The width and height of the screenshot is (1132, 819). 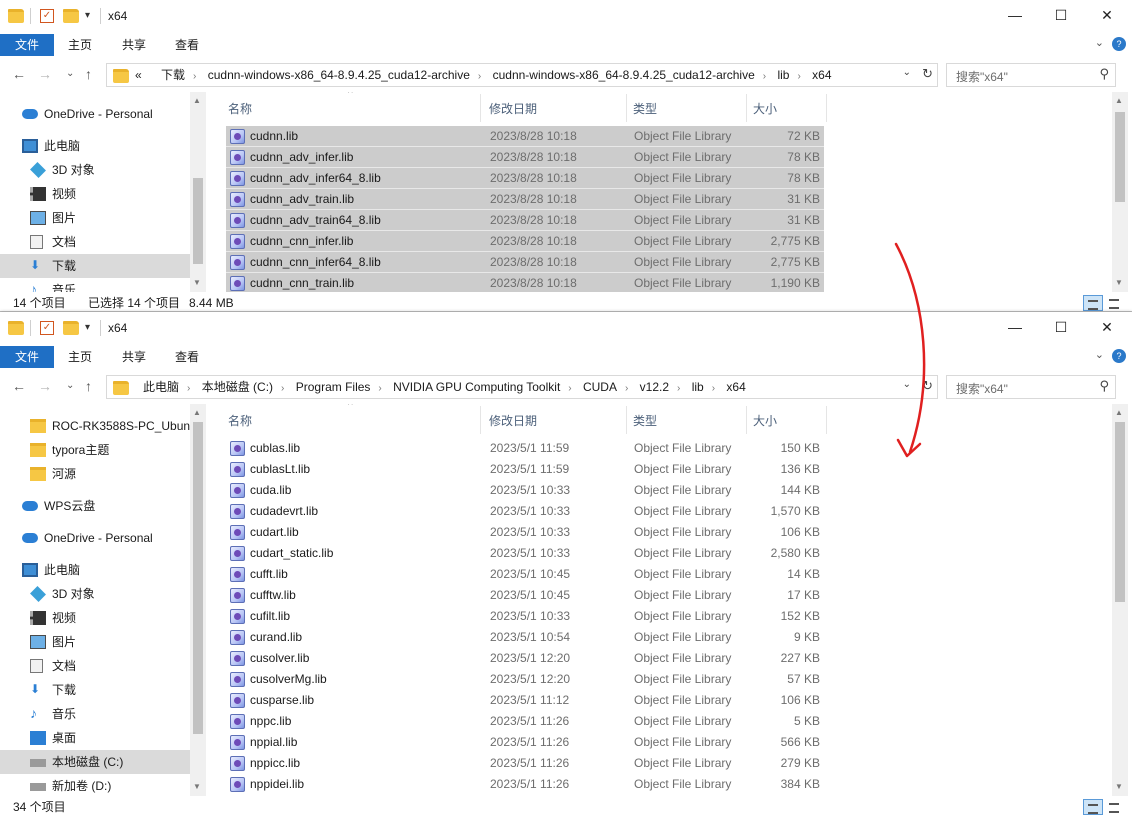 I want to click on breadcrumb-item: Program Files, so click(x=333, y=387).